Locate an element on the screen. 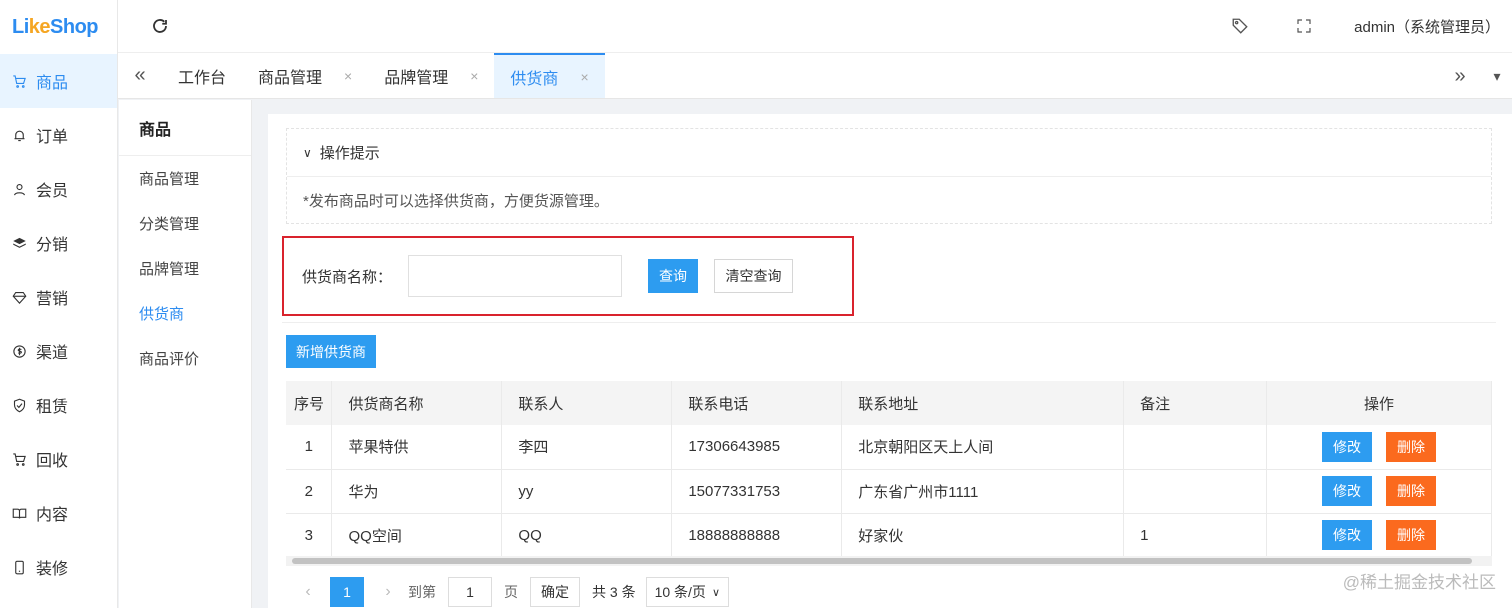 This screenshot has width=1512, height=608. cell-no: 2 is located at coordinates (309, 491).